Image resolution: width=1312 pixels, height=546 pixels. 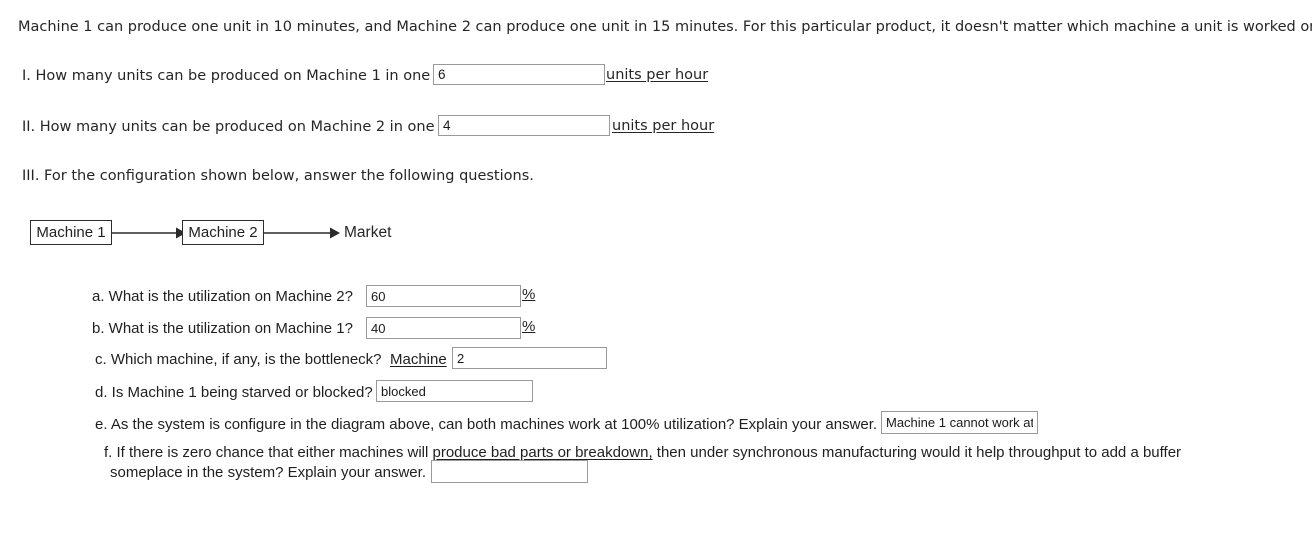 I want to click on diagram-node-market-label: Market, so click(x=368, y=232).